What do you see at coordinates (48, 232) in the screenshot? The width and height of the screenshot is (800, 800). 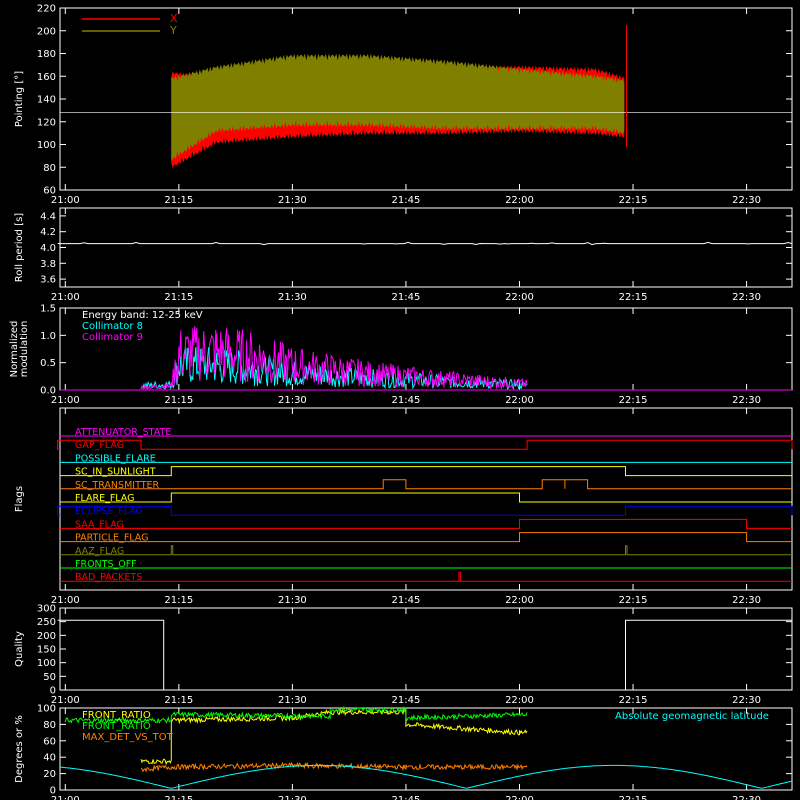 I see `y-tick-label: 4.2` at bounding box center [48, 232].